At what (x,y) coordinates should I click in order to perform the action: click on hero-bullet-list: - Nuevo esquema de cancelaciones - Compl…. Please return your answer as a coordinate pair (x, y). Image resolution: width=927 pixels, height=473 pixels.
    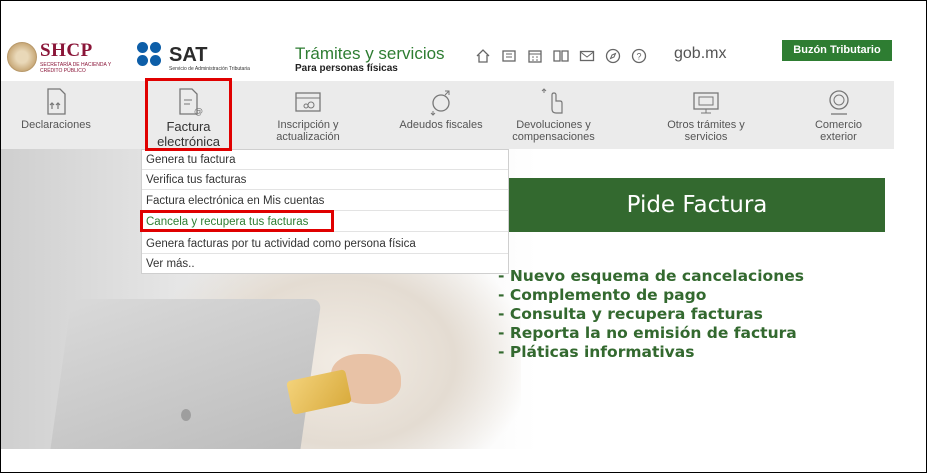
    Looking at the image, I should click on (678, 314).